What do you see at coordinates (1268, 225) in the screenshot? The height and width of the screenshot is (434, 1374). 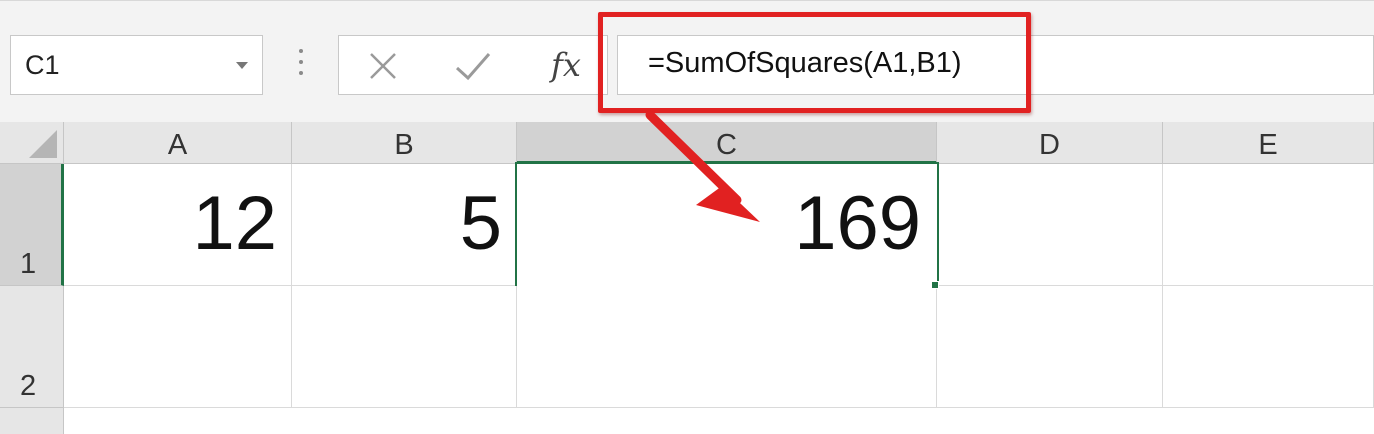 I see `cell-e1` at bounding box center [1268, 225].